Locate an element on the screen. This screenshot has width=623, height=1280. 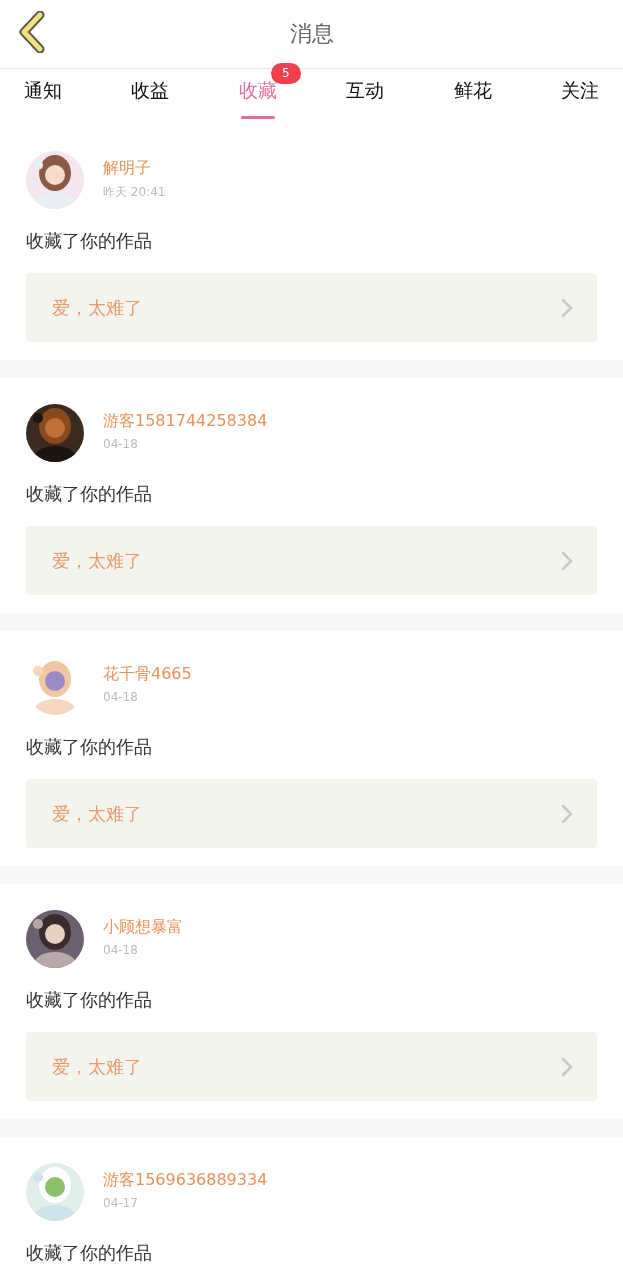
user-name: 解明子 is located at coordinates (134, 168).